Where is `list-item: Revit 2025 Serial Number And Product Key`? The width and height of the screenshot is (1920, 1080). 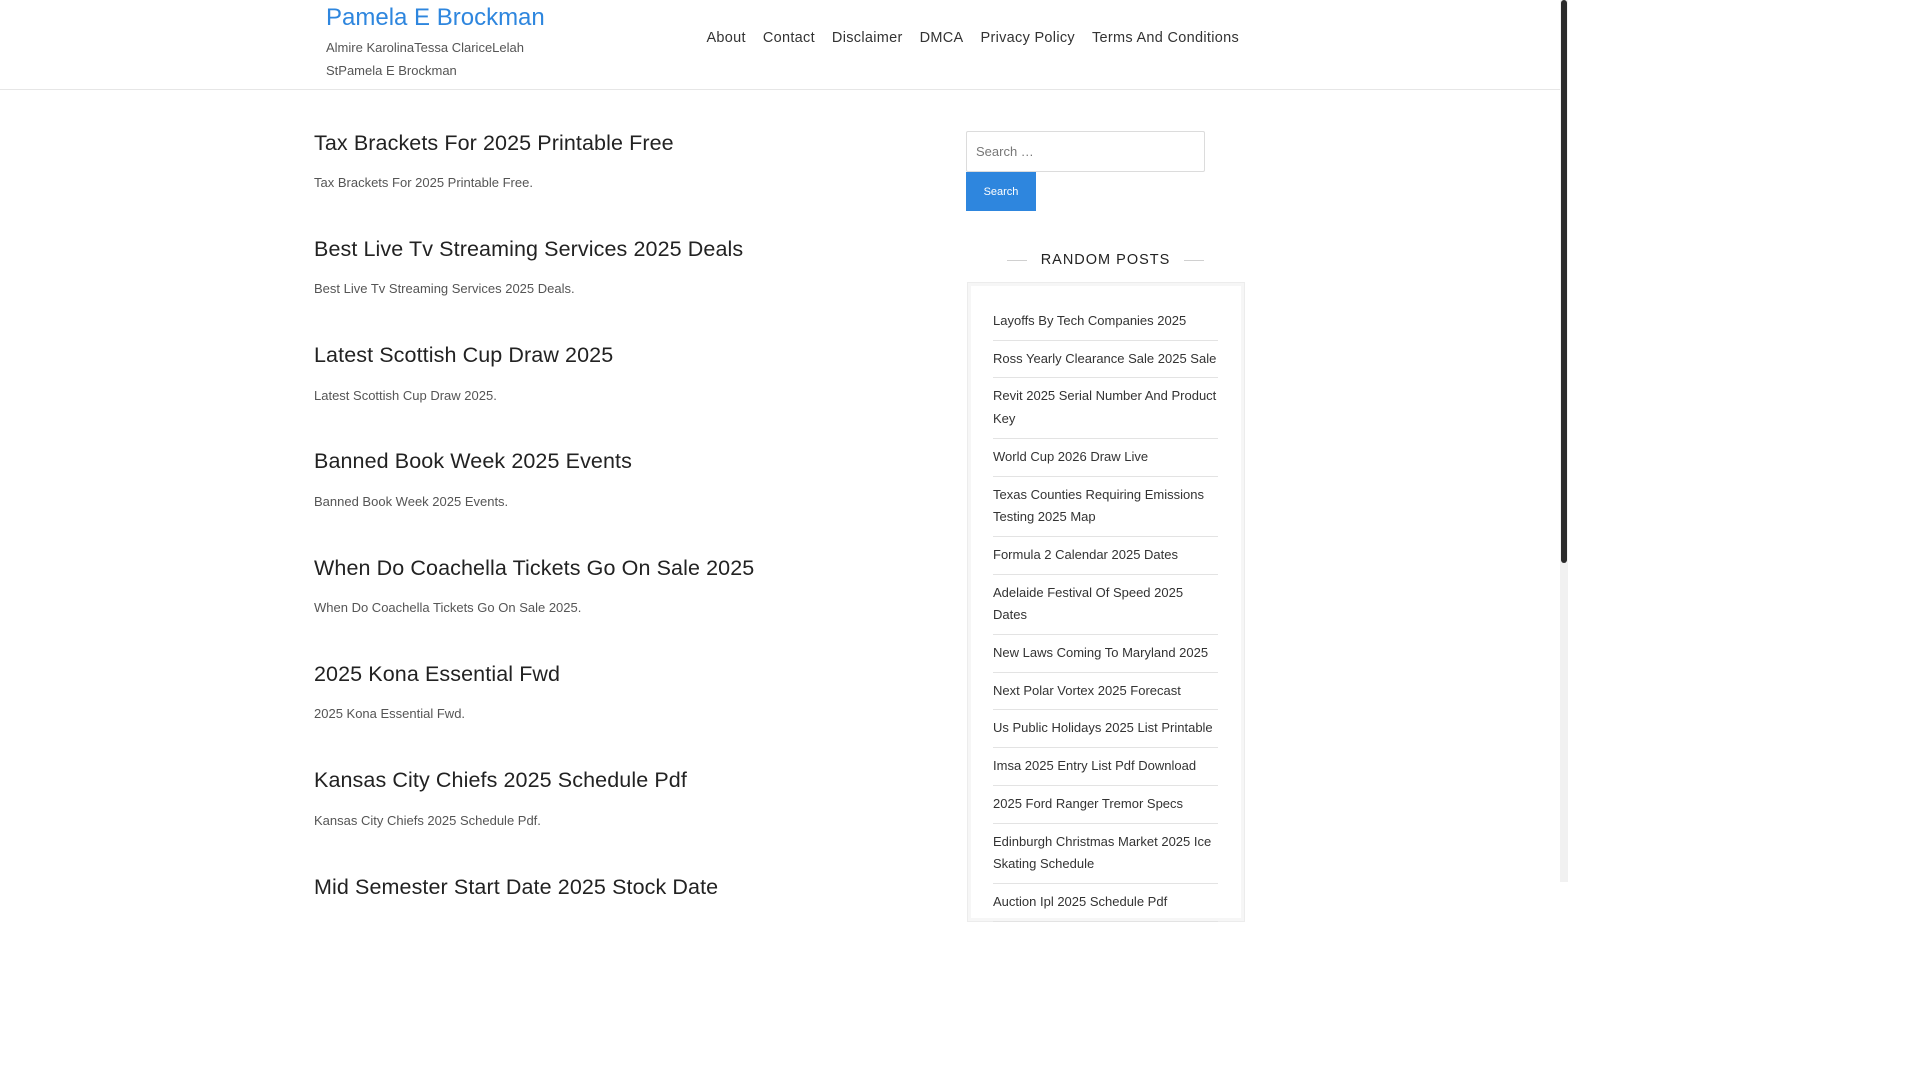 list-item: Revit 2025 Serial Number And Product Key is located at coordinates (1105, 408).